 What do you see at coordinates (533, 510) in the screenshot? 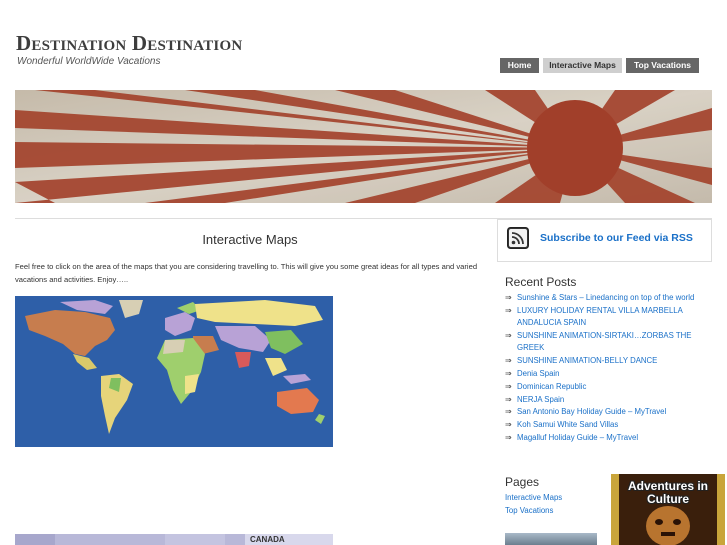
I see `page-link-top-vacations: Top Vacations` at bounding box center [533, 510].